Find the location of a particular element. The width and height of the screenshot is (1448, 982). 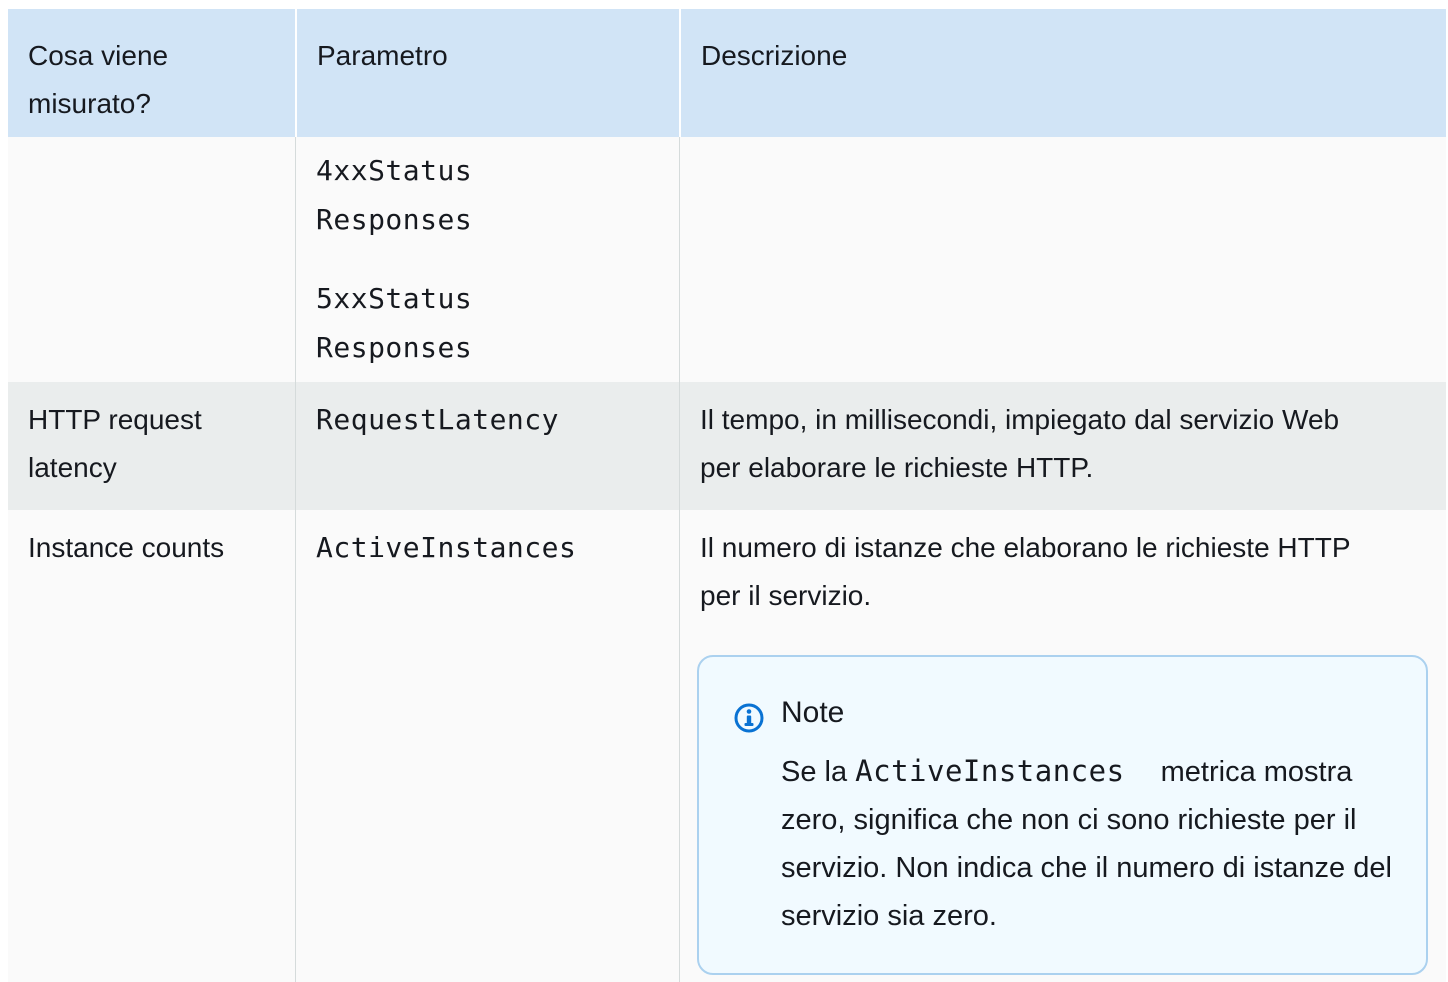

info-icon is located at coordinates (749, 718).